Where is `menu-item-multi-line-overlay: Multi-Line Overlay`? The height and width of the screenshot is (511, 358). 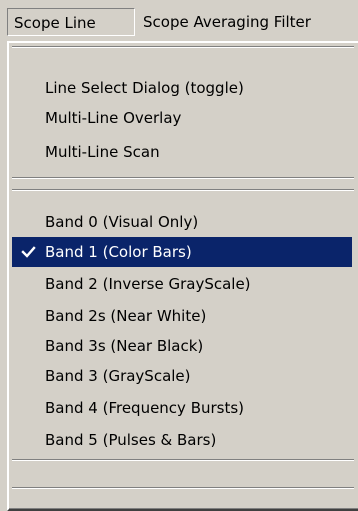 menu-item-multi-line-overlay: Multi-Line Overlay is located at coordinates (182, 118).